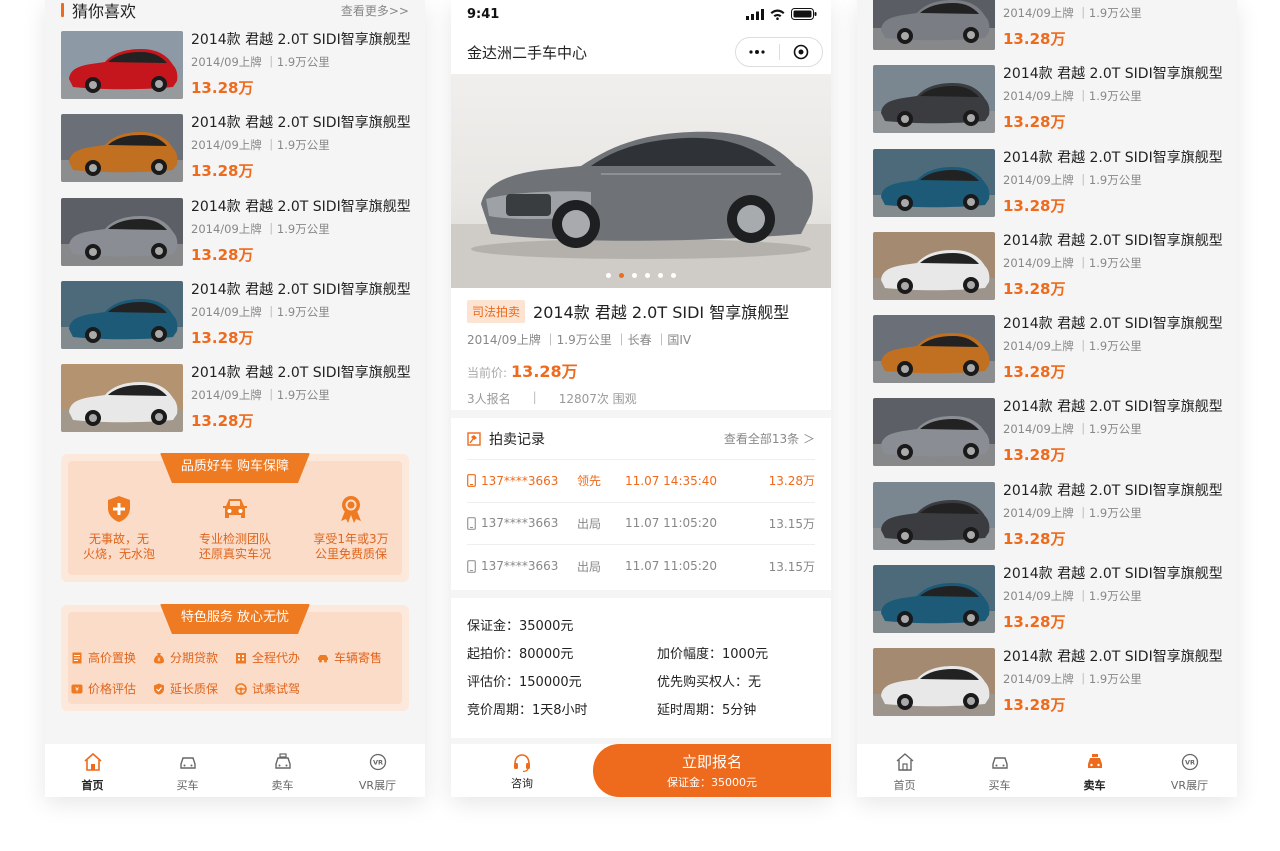  What do you see at coordinates (235, 673) in the screenshot?
I see `service-items: 高价置换 ¥ 分期贷款 全程代办 车辆寄售 ¥ 价格评估 延长质保 试乘试驾` at bounding box center [235, 673].